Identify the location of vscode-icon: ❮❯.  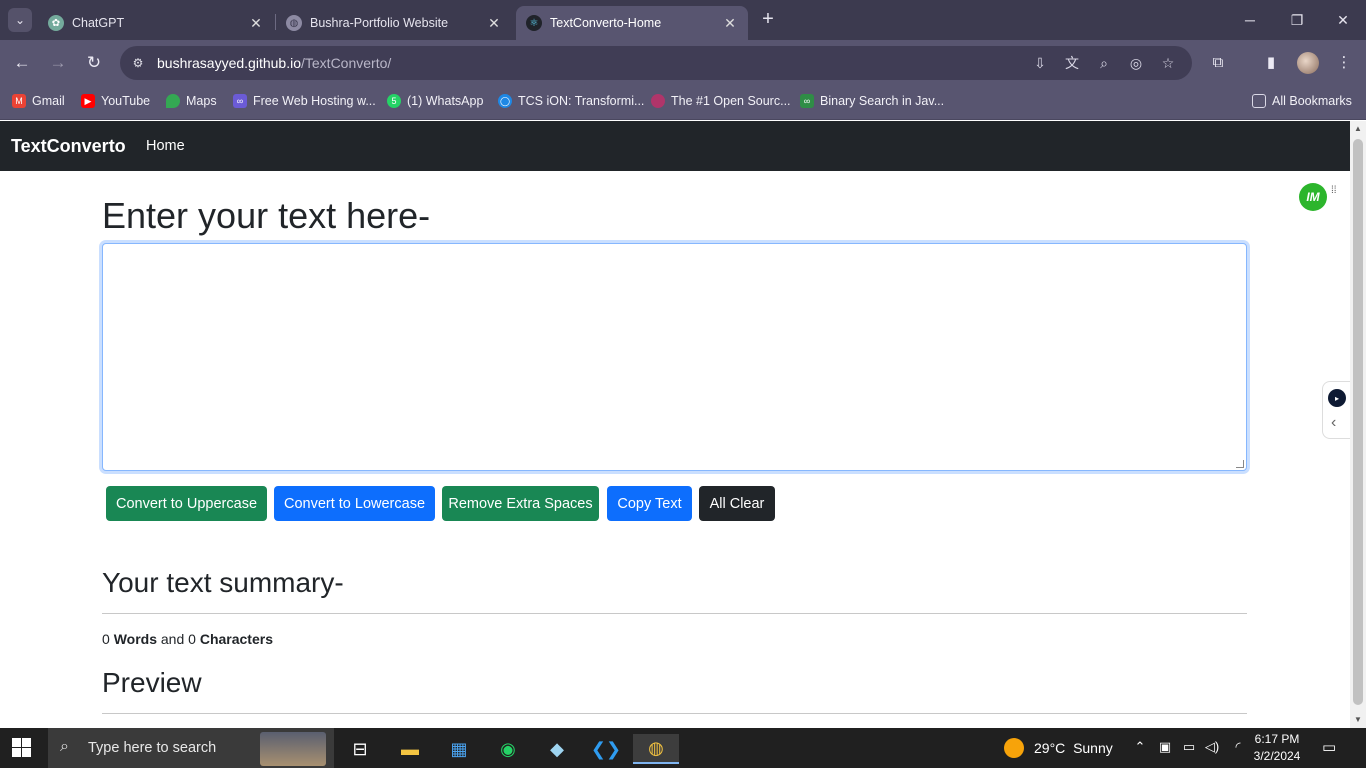
(606, 749).